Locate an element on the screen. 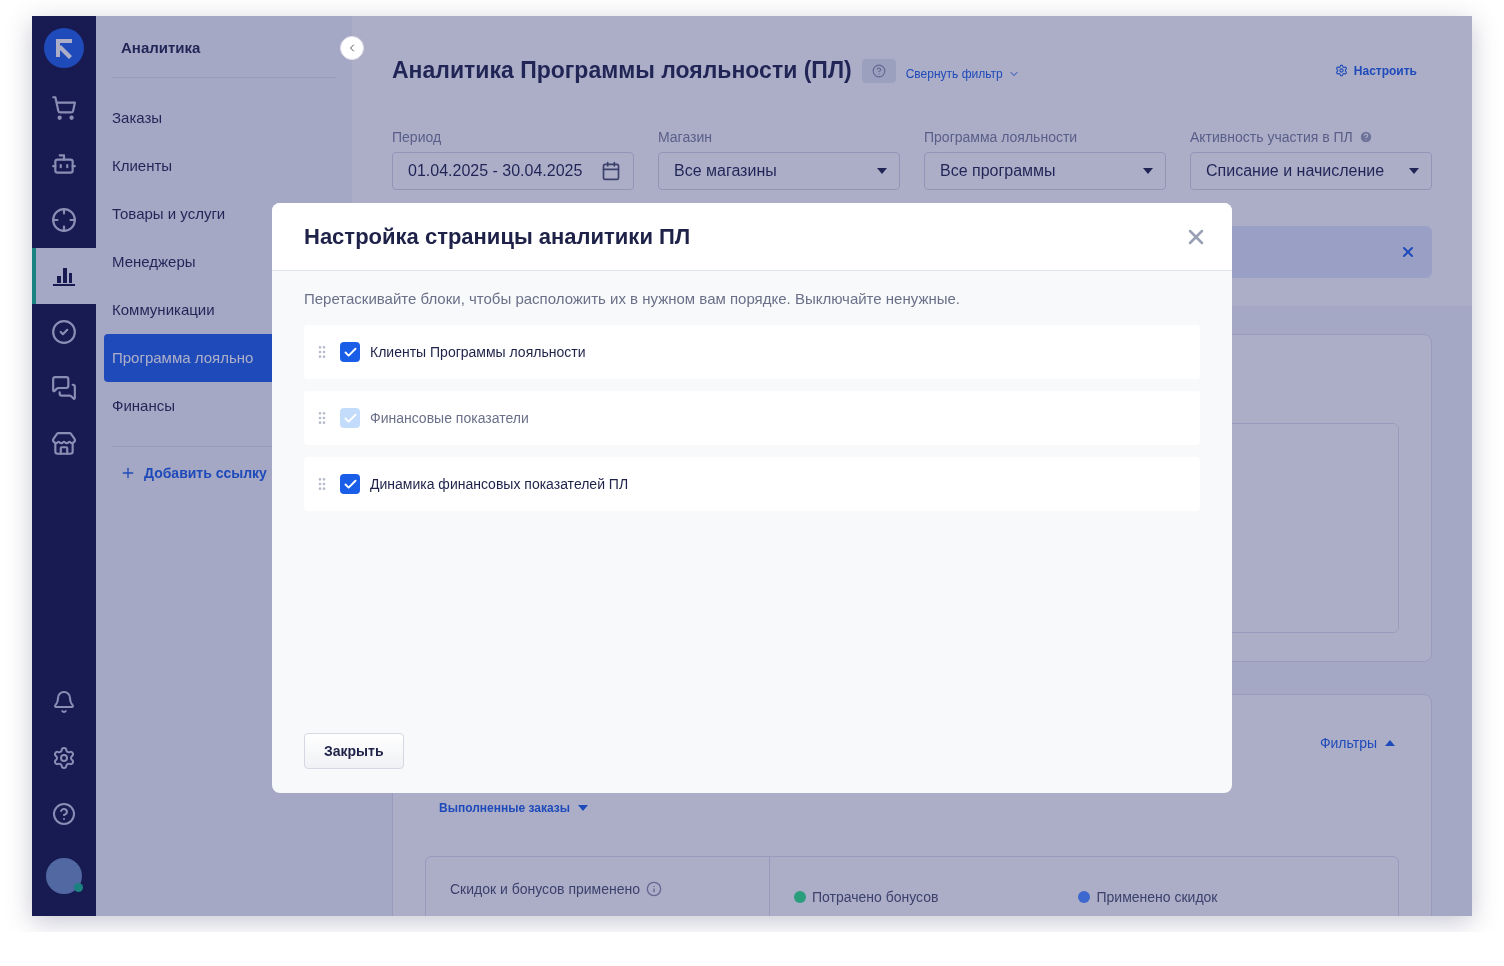 This screenshot has width=1504, height=966. filter-label: Период is located at coordinates (417, 137).